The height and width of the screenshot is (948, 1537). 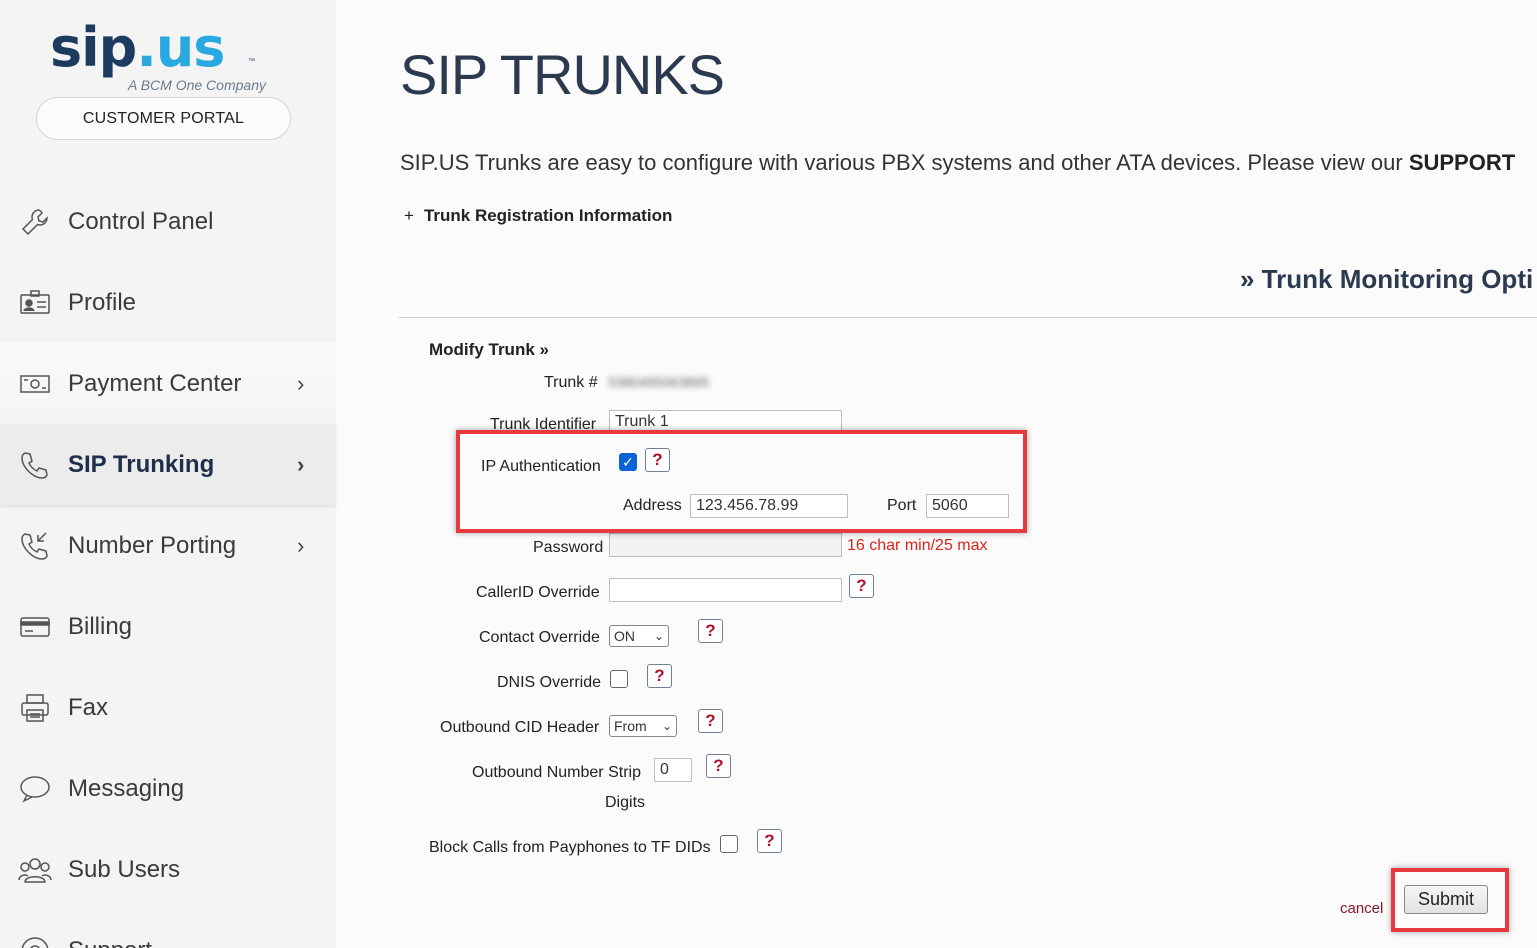 What do you see at coordinates (570, 847) in the screenshot?
I see `block-payphones-label: Block Calls from Payphones to TF DIDs` at bounding box center [570, 847].